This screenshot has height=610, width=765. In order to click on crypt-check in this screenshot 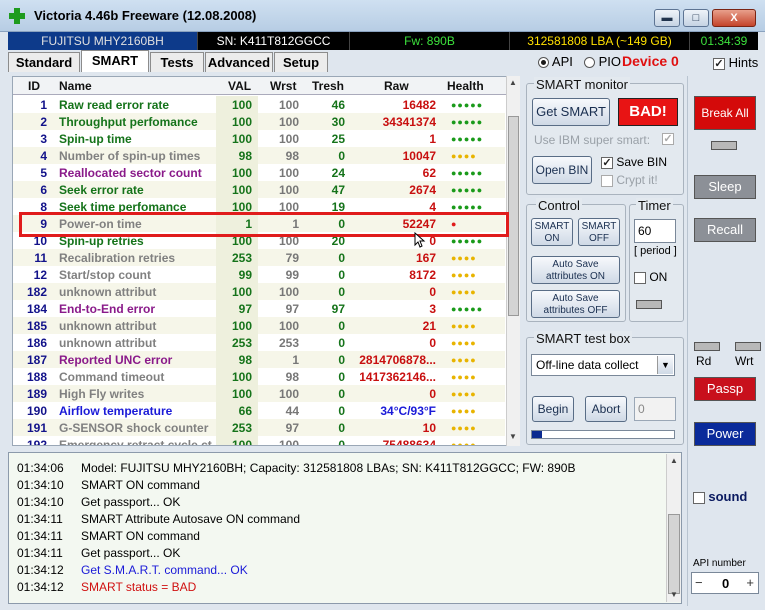, I will do `click(607, 180)`.